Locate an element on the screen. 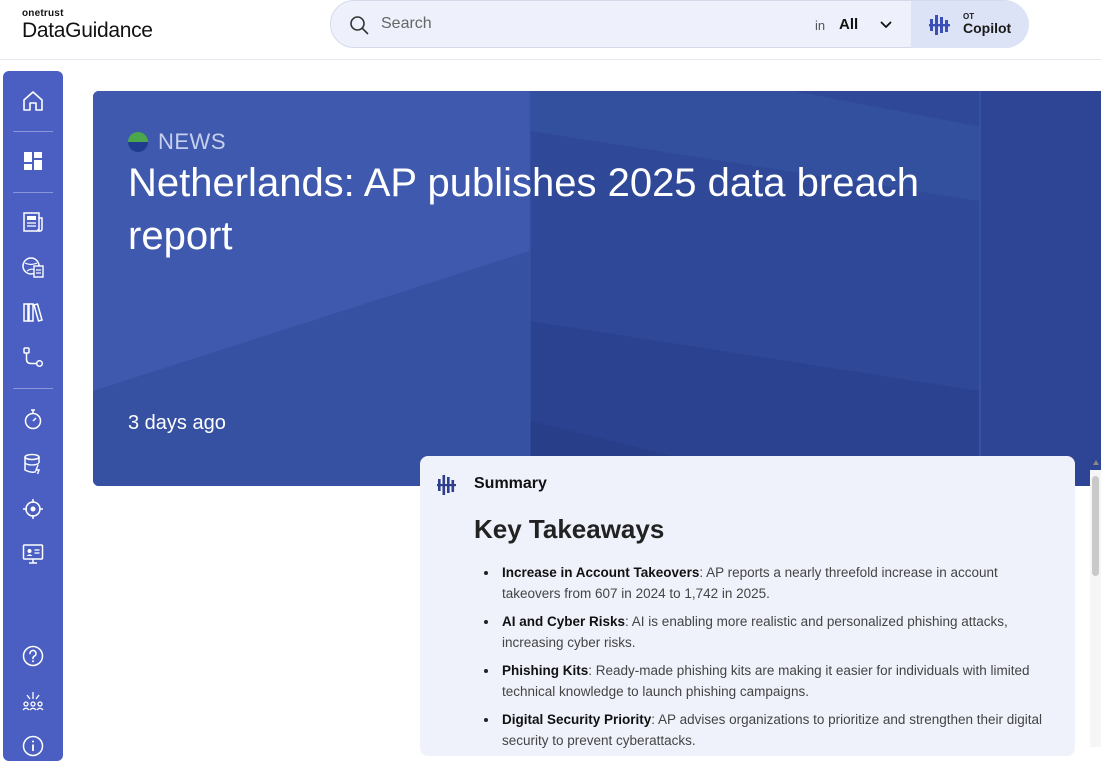  target-icon is located at coordinates (33, 509).